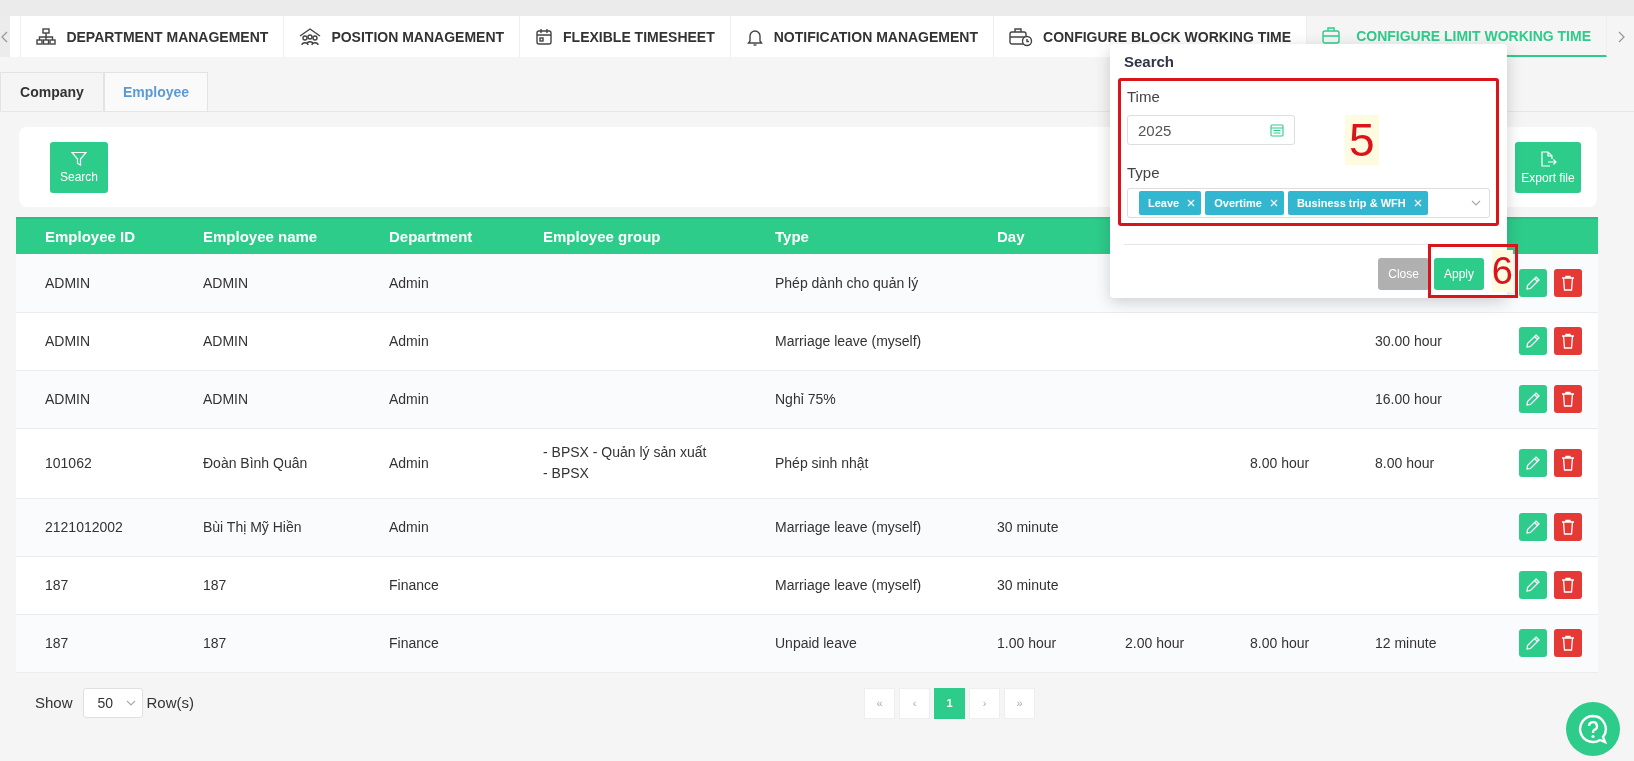 The height and width of the screenshot is (761, 1634). What do you see at coordinates (1045, 585) in the screenshot?
I see `table-cell: 30 minute` at bounding box center [1045, 585].